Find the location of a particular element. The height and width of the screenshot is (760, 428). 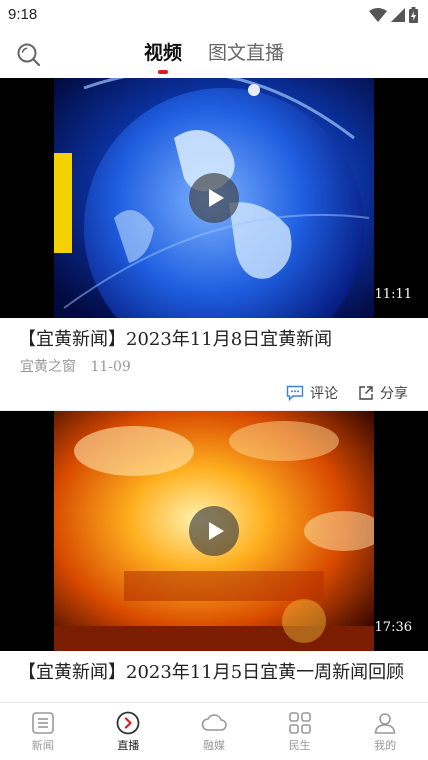

grid-icon is located at coordinates (299, 723).